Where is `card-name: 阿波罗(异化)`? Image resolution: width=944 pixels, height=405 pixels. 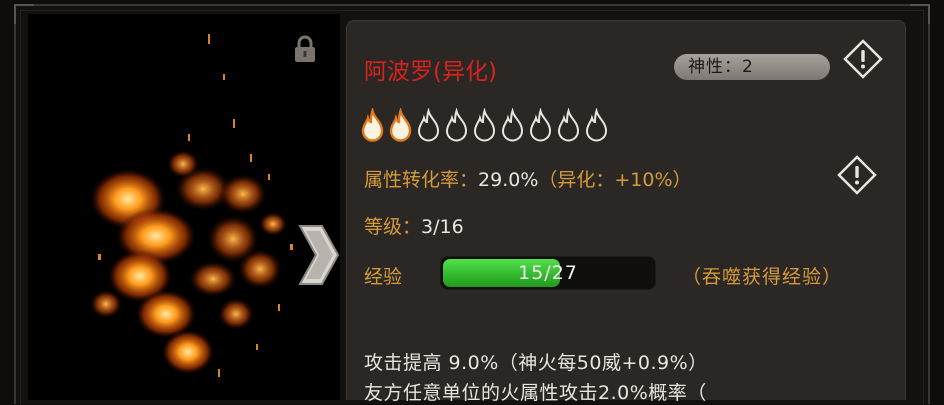 card-name: 阿波罗(异化) is located at coordinates (430, 72).